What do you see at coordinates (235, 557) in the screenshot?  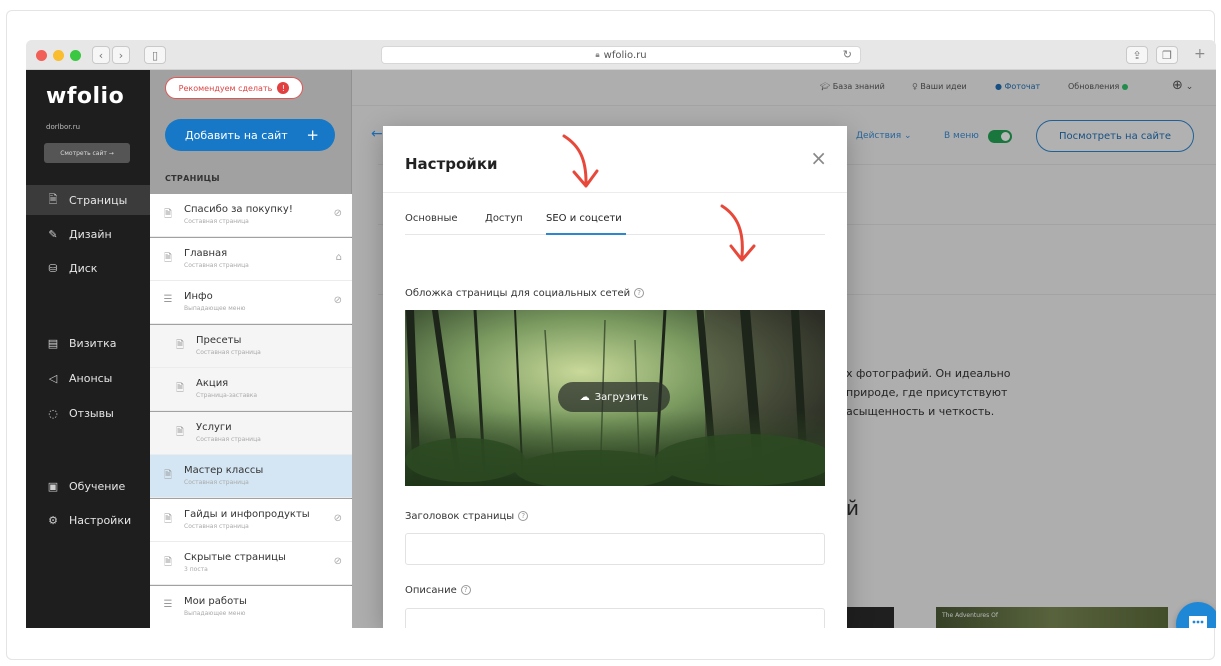 I see `page-row-title: Скрытые страницы` at bounding box center [235, 557].